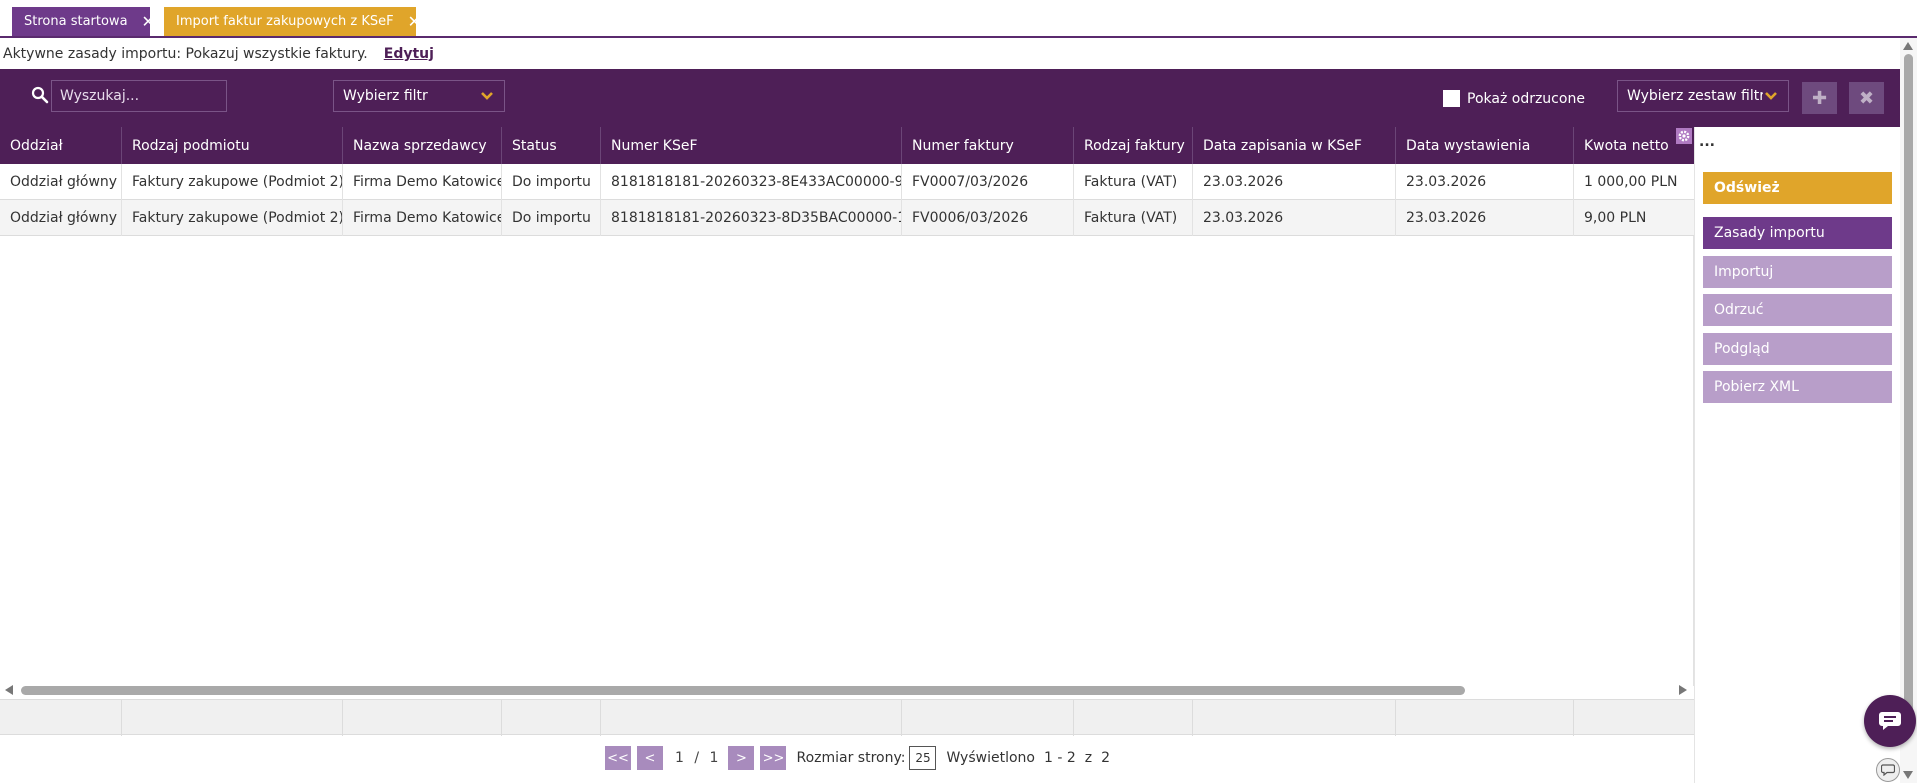 Image resolution: width=1917 pixels, height=783 pixels. Describe the element at coordinates (773, 758) in the screenshot. I see `last-page-button: >>` at that location.